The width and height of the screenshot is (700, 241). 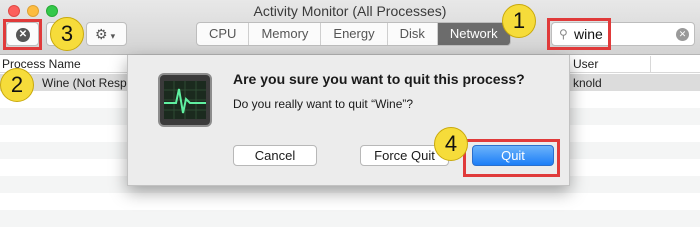 I want to click on activity-monitor-icon, so click(x=185, y=100).